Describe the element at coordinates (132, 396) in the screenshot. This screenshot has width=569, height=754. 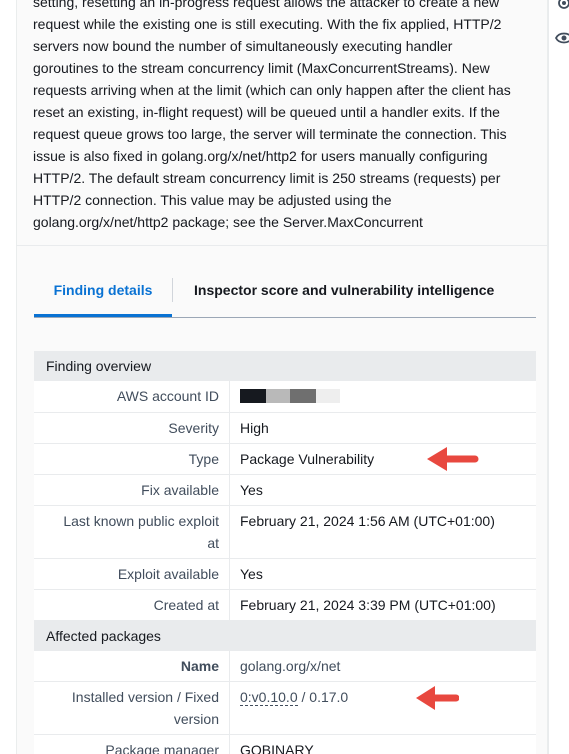
I see `row-label: AWS account ID` at that location.